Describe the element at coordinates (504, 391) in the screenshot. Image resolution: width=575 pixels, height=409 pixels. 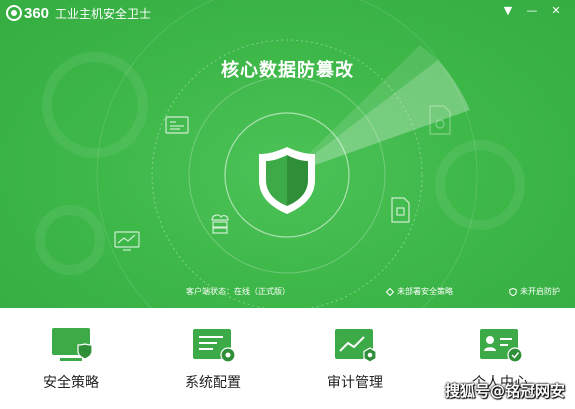
I see `watermark-text: 搜狐号@铭冠网安` at that location.